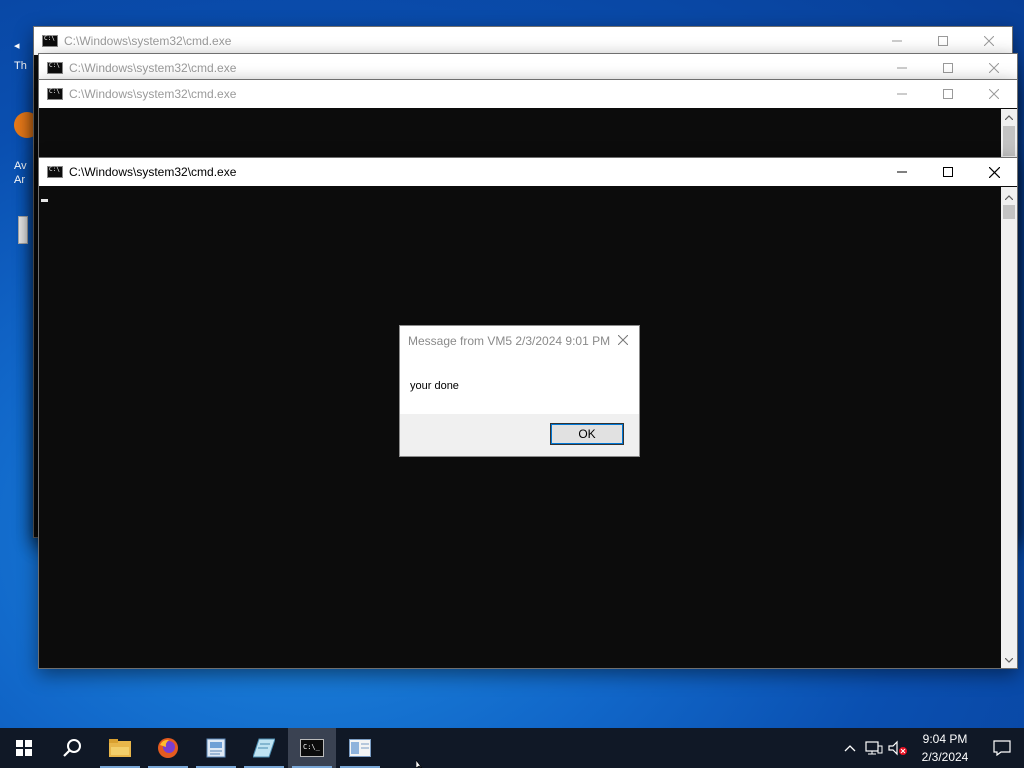 This screenshot has height=768, width=1024. I want to click on chevron-up-icon, so click(850, 748).